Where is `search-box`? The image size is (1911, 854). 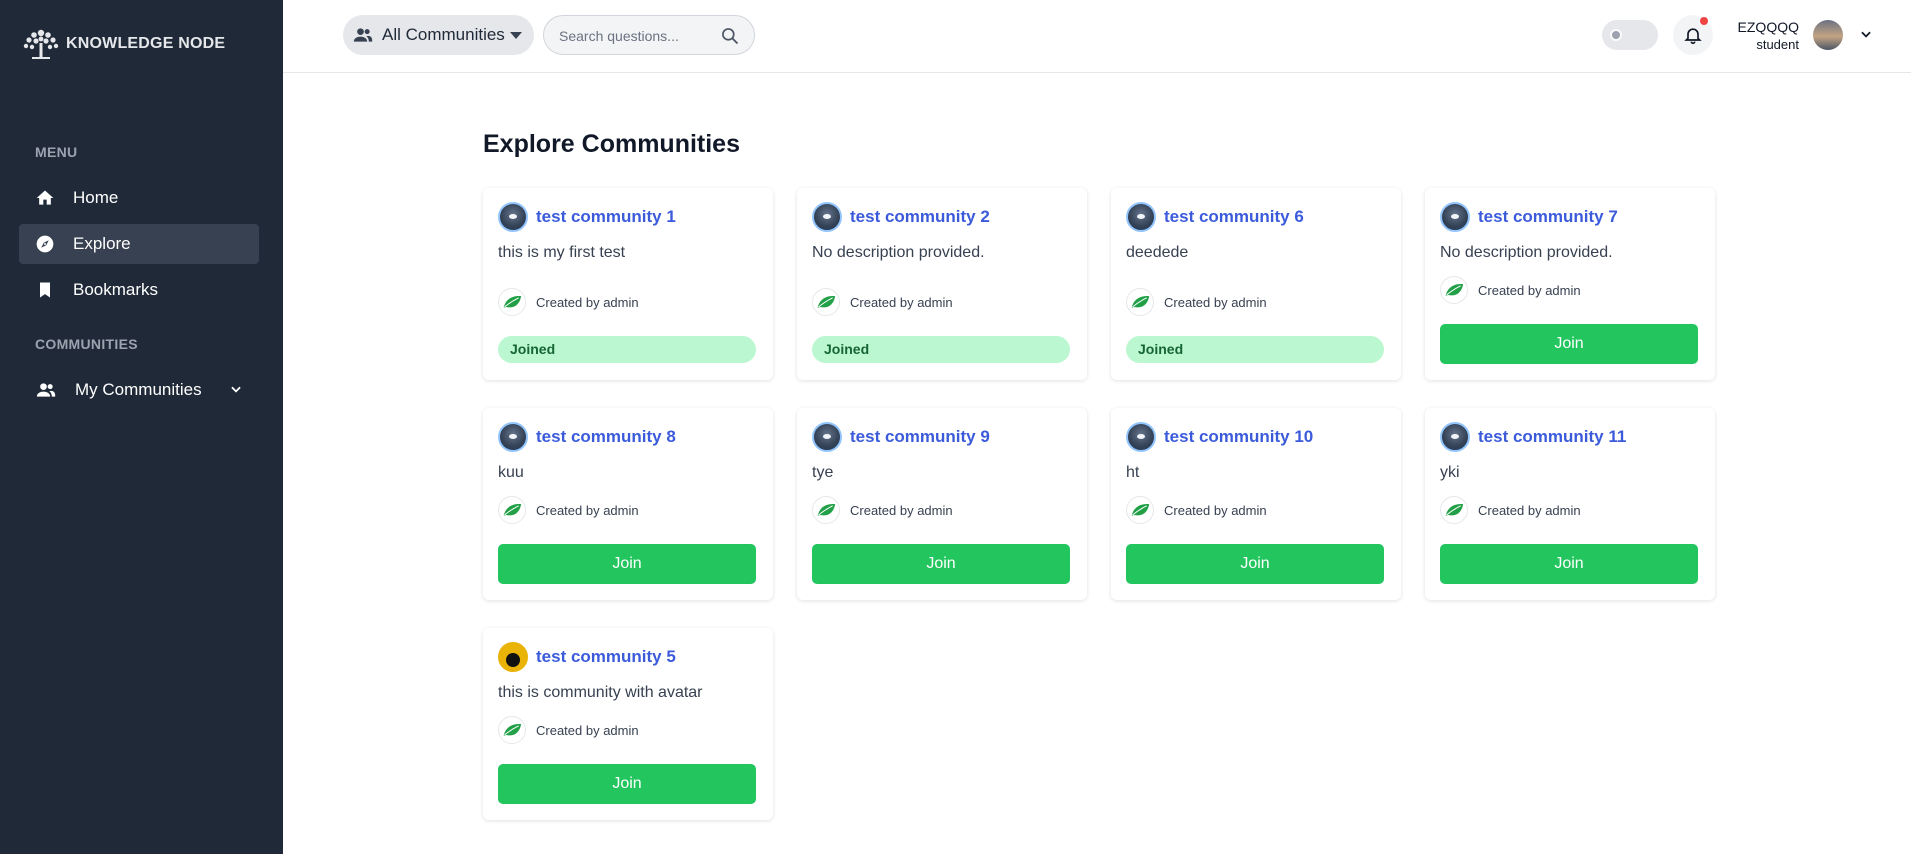 search-box is located at coordinates (649, 35).